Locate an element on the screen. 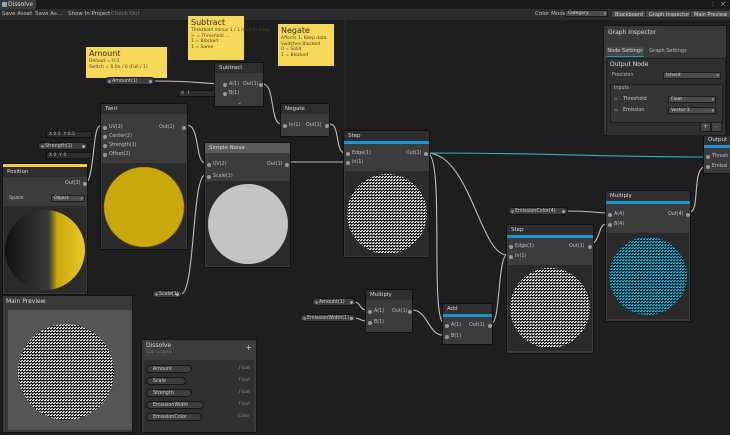  multiply-2-preview is located at coordinates (648, 276).